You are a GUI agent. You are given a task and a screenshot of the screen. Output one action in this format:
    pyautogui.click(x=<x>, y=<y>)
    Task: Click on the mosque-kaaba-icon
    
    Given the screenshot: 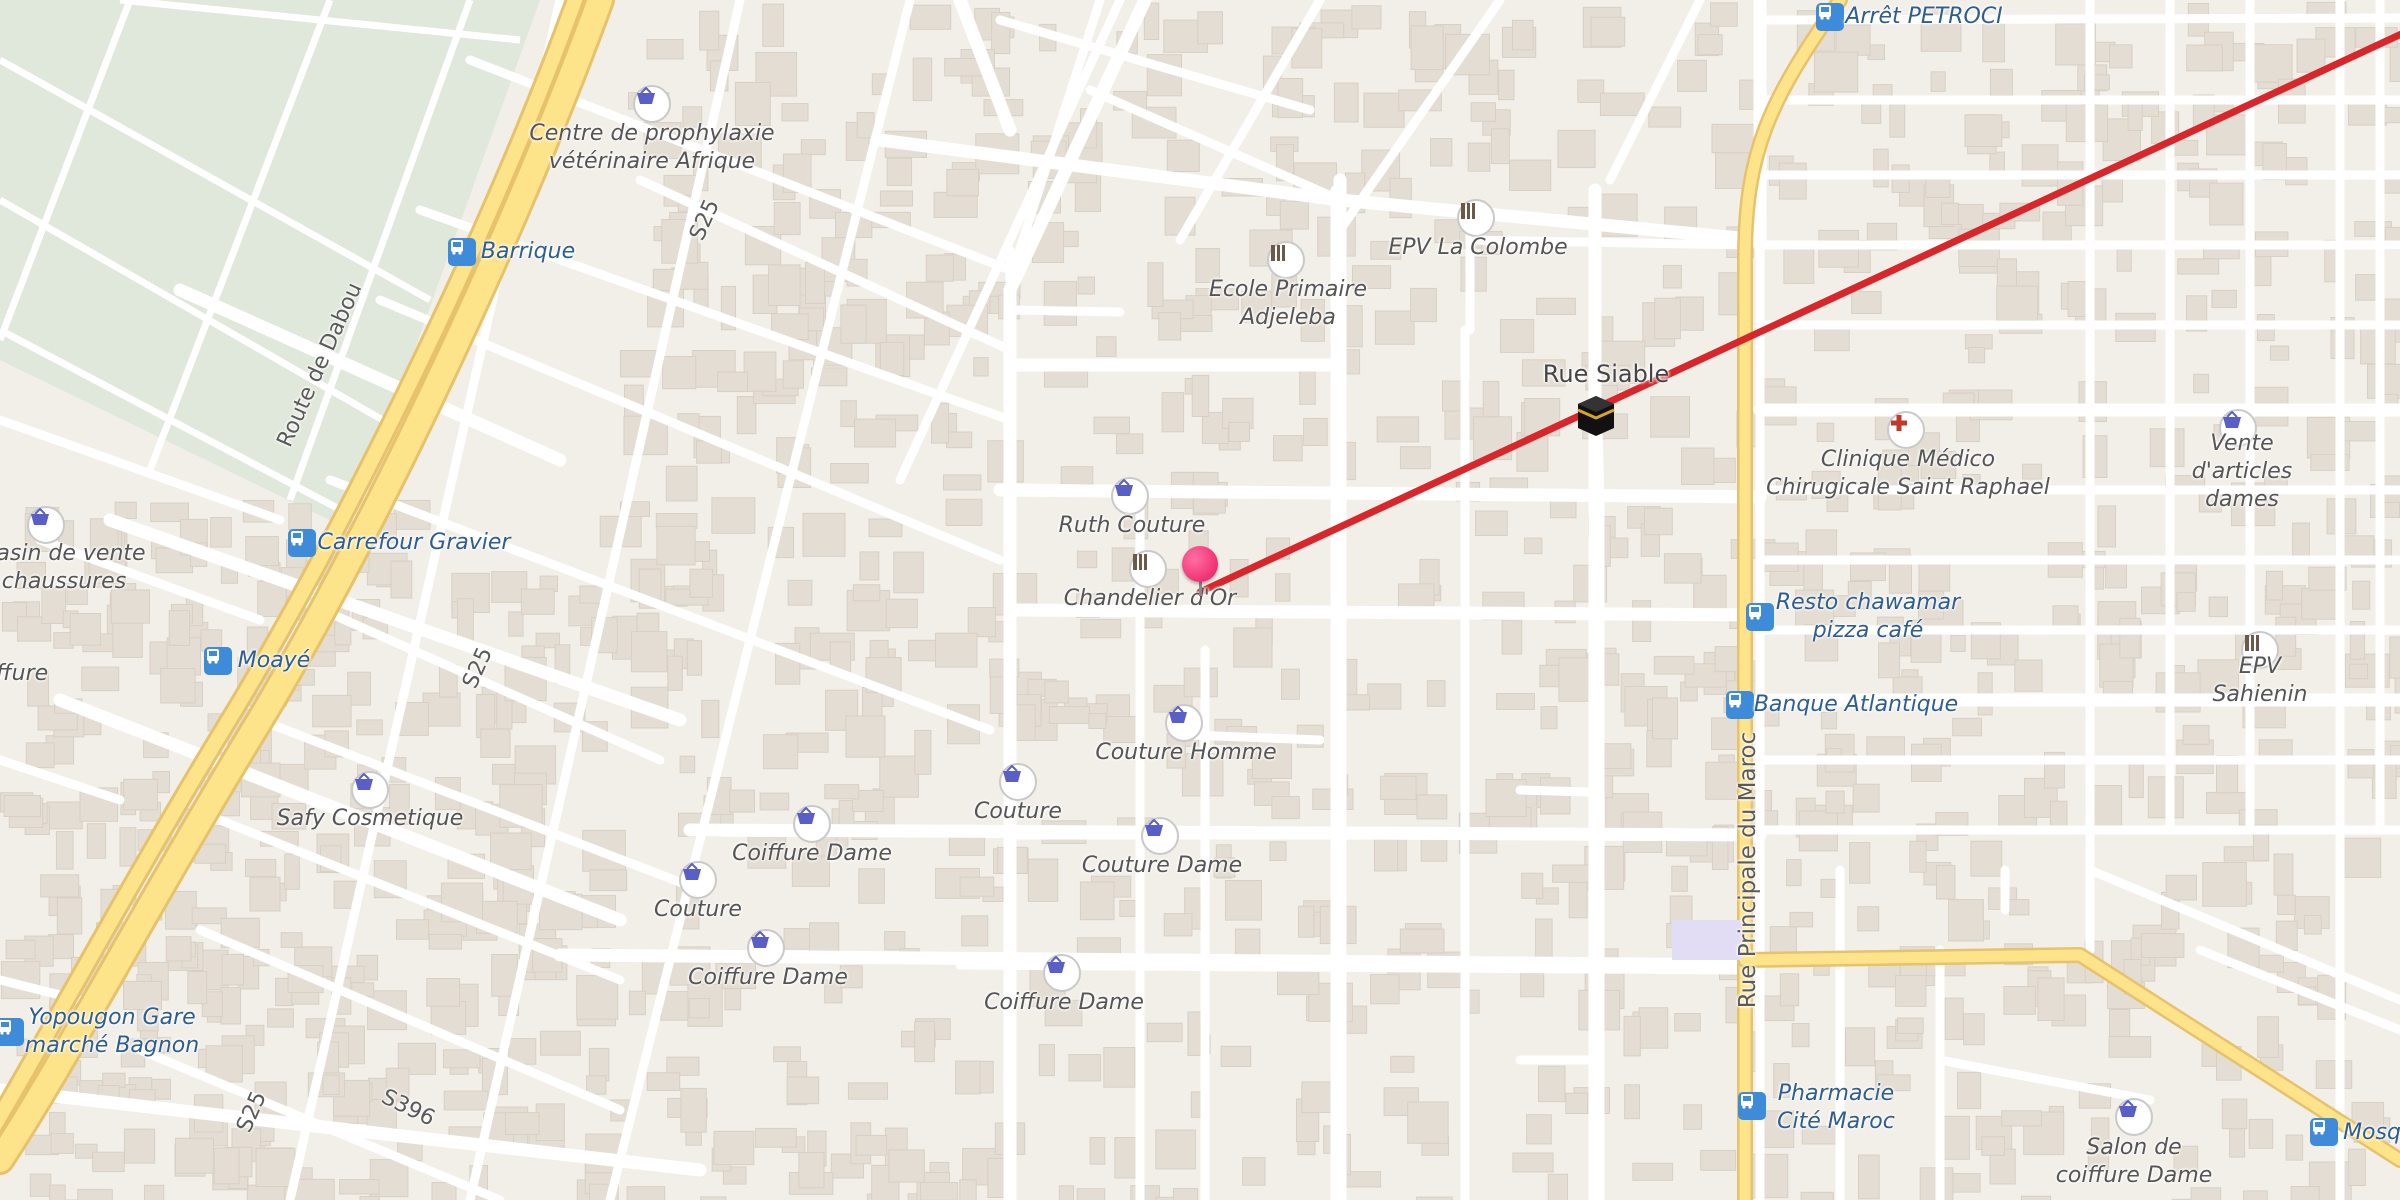 What is the action you would take?
    pyautogui.click(x=1596, y=414)
    